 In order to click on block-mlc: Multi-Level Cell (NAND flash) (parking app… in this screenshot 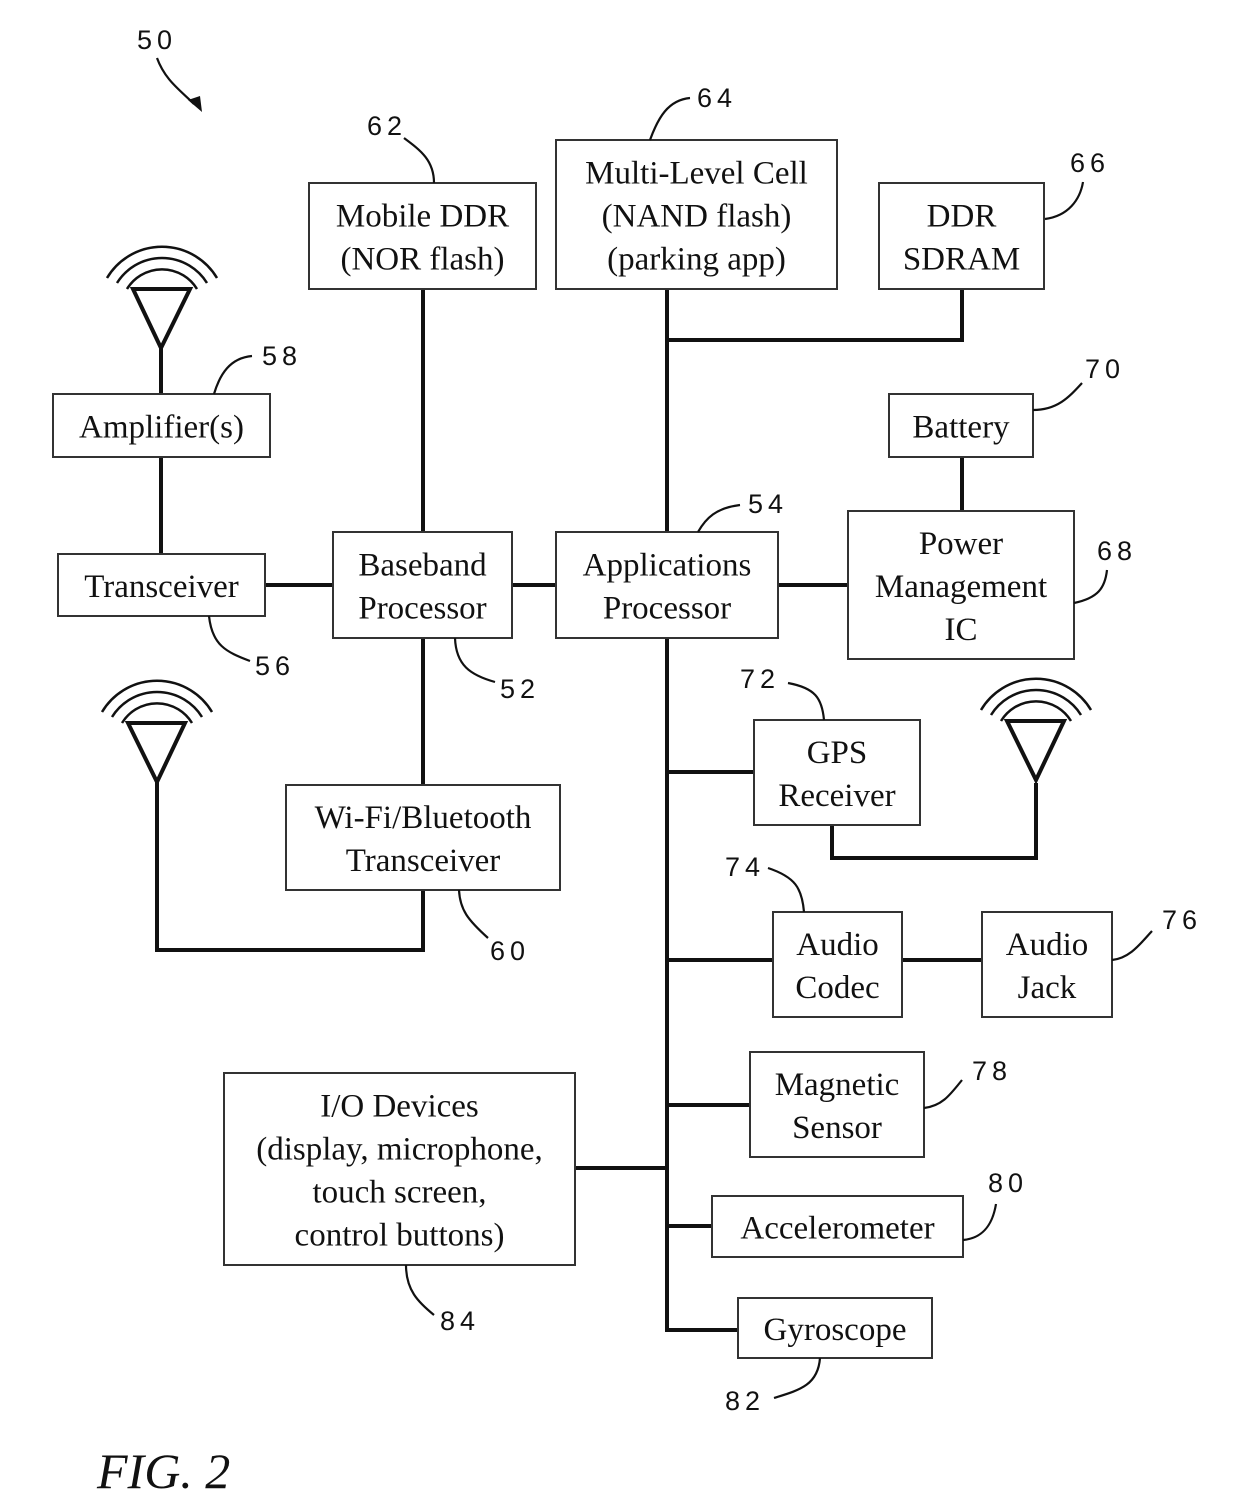, I will do `click(696, 214)`.